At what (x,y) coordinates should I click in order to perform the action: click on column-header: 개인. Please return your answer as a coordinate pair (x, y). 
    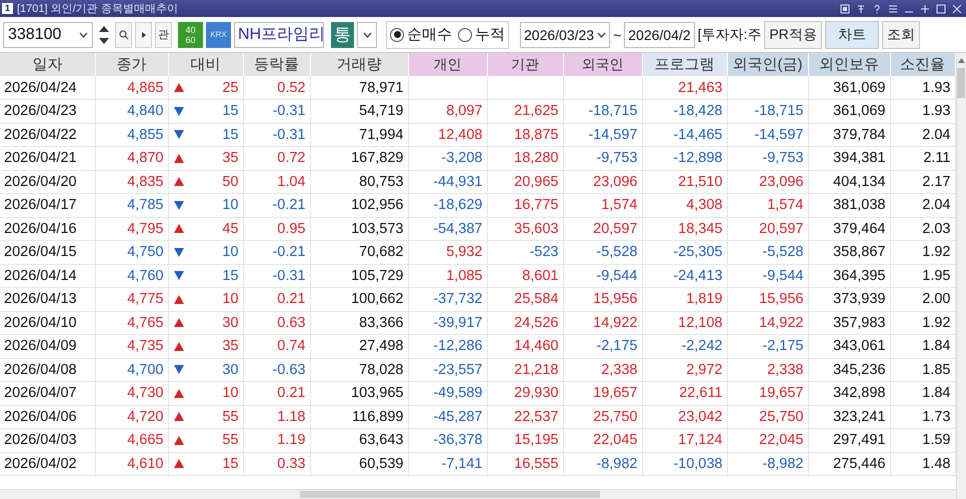
    Looking at the image, I should click on (447, 64).